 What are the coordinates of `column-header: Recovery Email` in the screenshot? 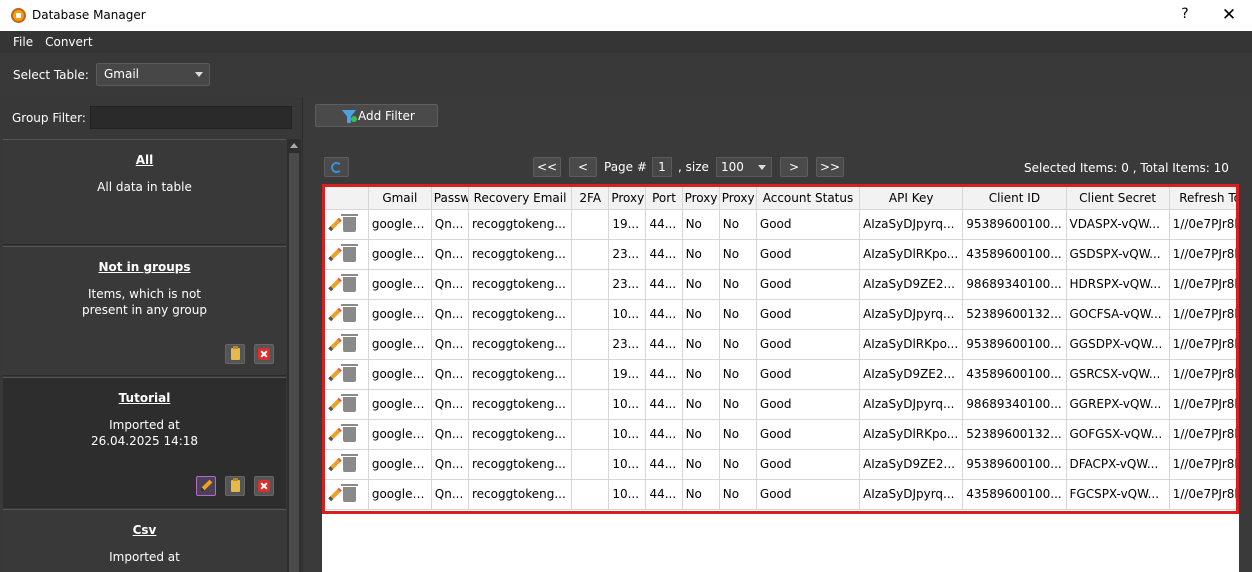 It's located at (520, 198).